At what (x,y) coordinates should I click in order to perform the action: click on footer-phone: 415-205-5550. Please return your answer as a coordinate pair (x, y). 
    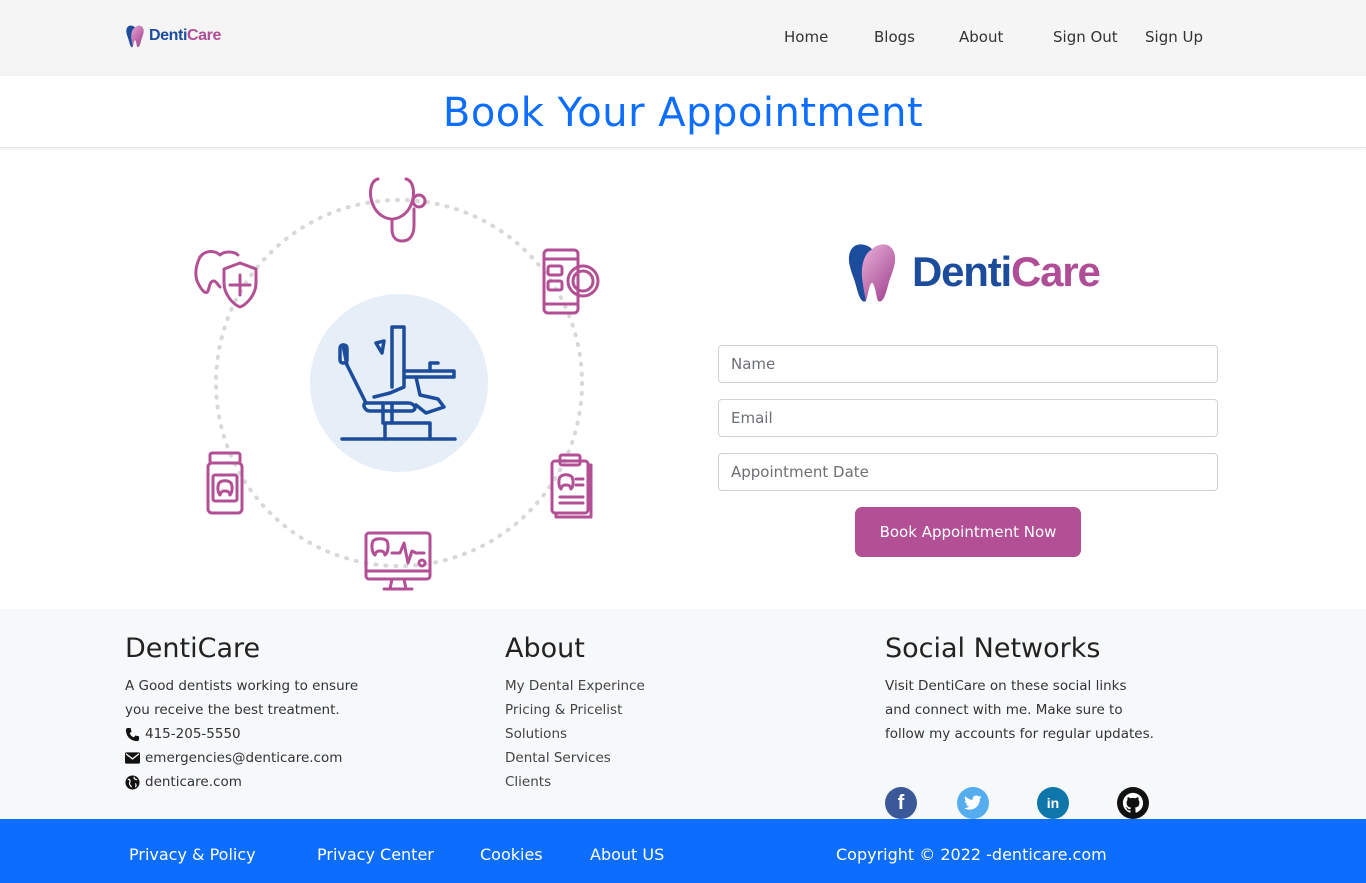
    Looking at the image, I should click on (241, 734).